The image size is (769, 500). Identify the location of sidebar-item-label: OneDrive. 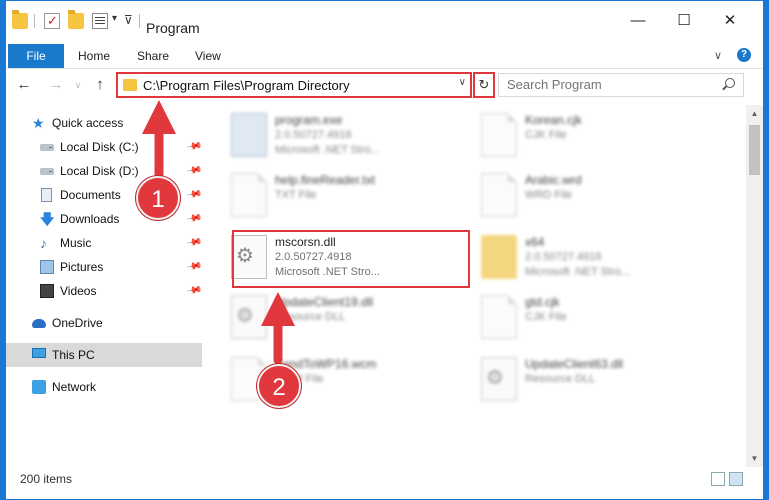
(77, 323).